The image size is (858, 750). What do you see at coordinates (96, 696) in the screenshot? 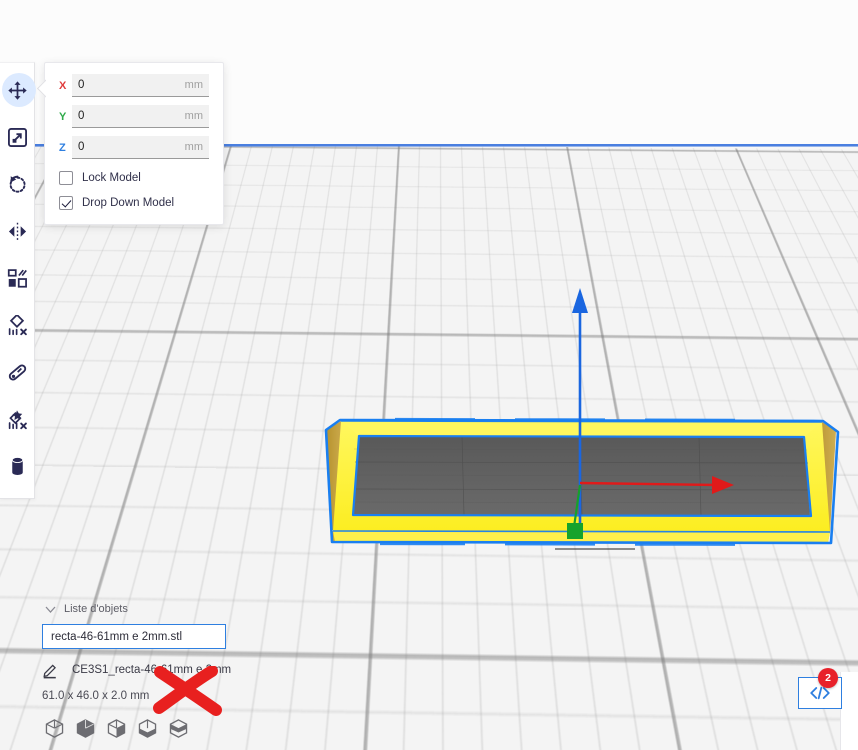
I see `object-dimensions: 61.0 x 46.0 x 2.0 mm` at bounding box center [96, 696].